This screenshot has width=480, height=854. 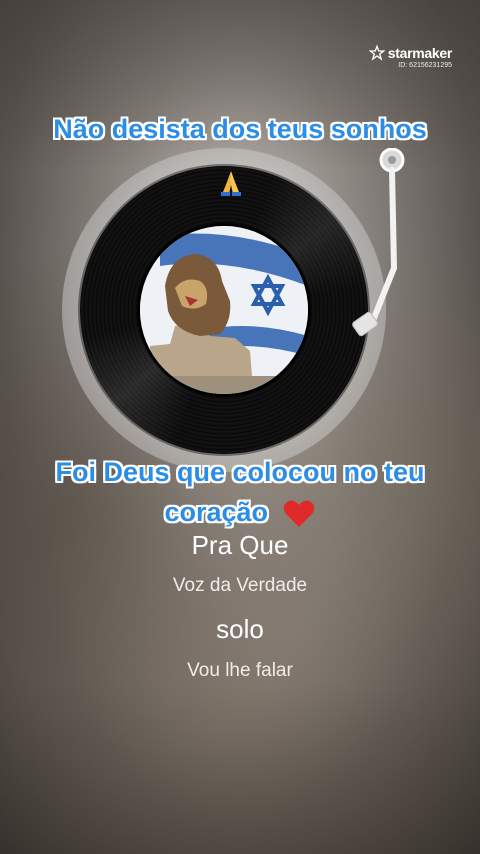 I want to click on lyric-line-current: Não desista dos teus sonhos, so click(x=240, y=129).